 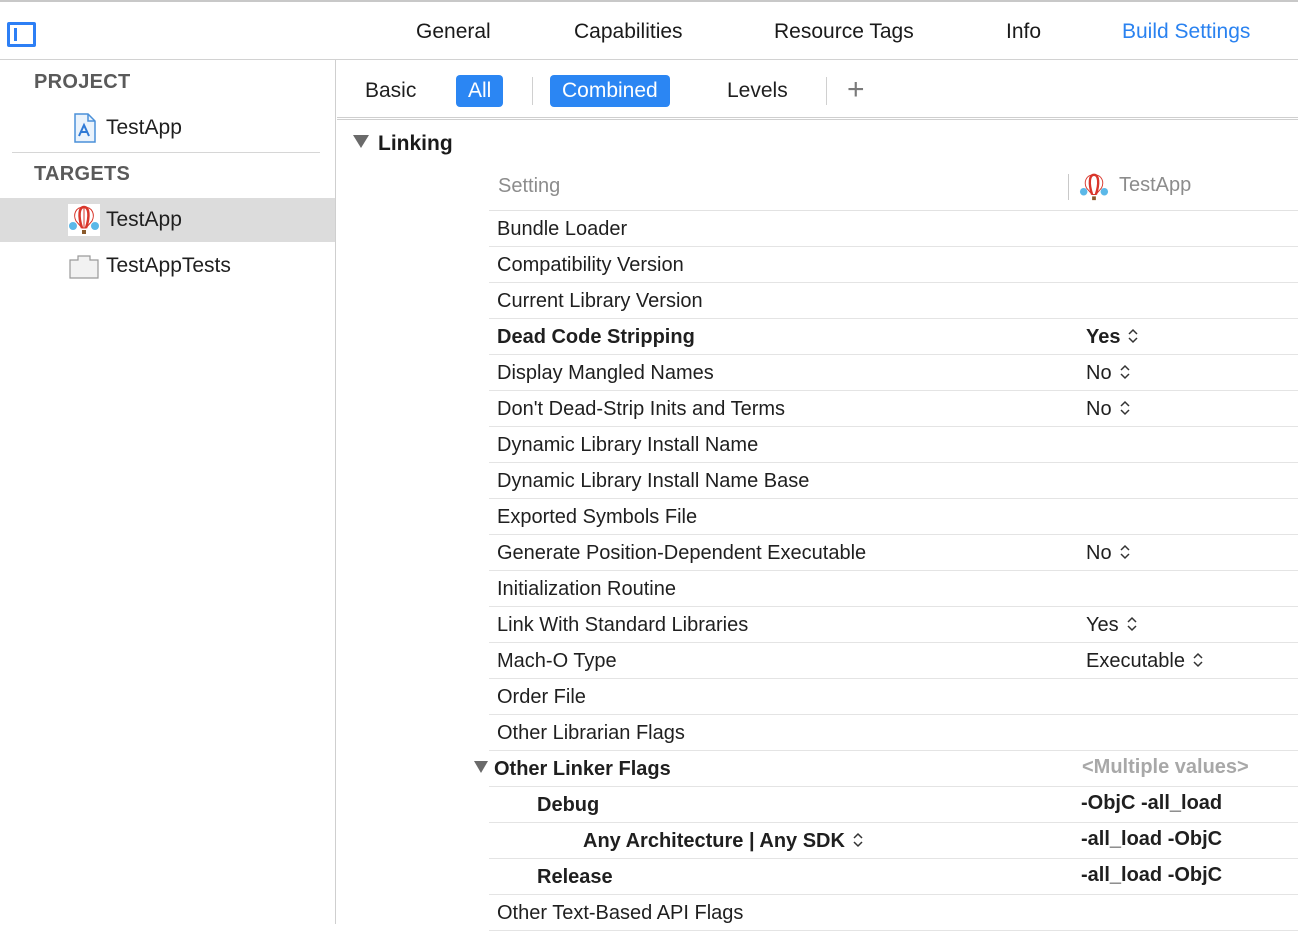 I want to click on all-filter-button: All, so click(x=480, y=91).